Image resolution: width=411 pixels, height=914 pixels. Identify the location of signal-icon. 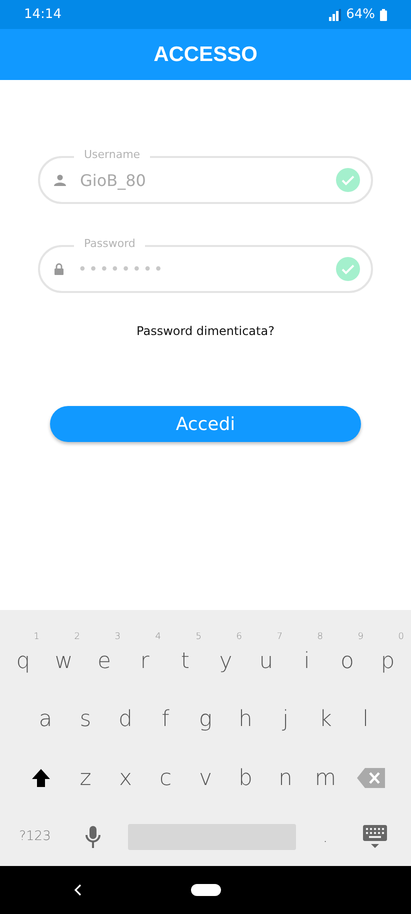
(335, 14).